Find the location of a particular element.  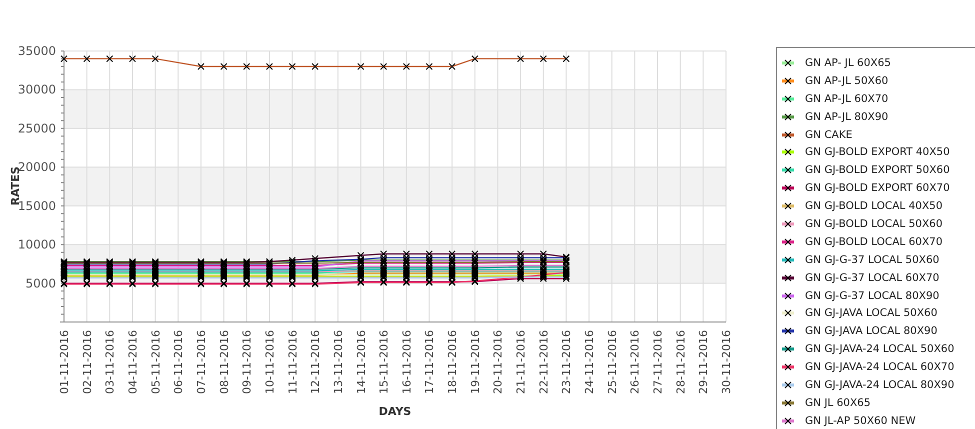

x-axis-title: DAYS is located at coordinates (395, 411).